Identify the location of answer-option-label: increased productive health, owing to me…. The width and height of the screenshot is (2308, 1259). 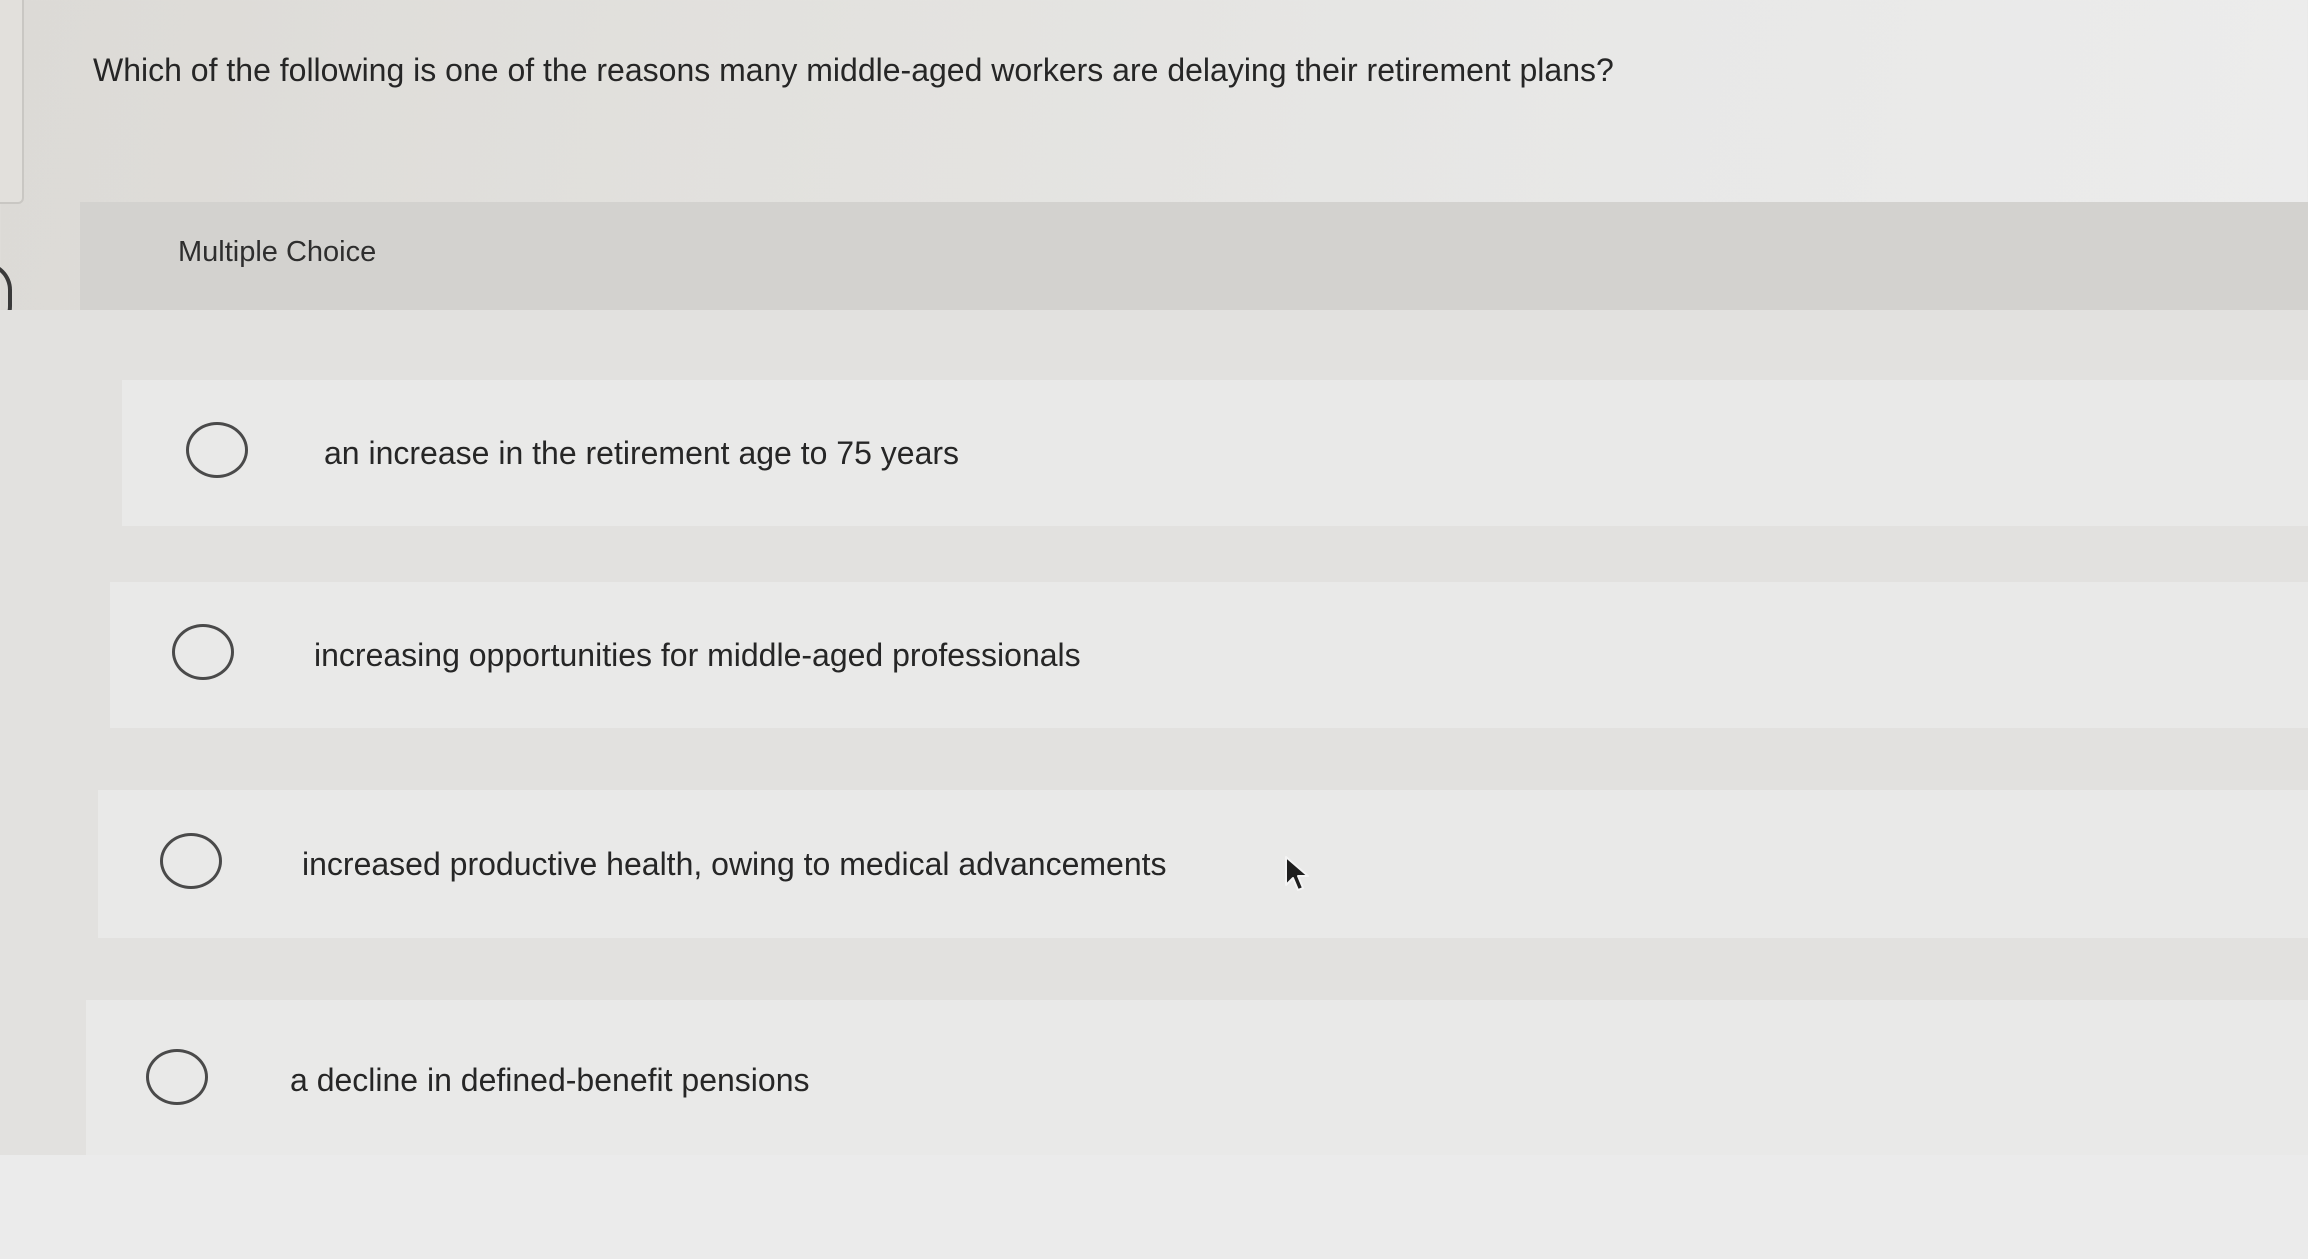
(734, 864).